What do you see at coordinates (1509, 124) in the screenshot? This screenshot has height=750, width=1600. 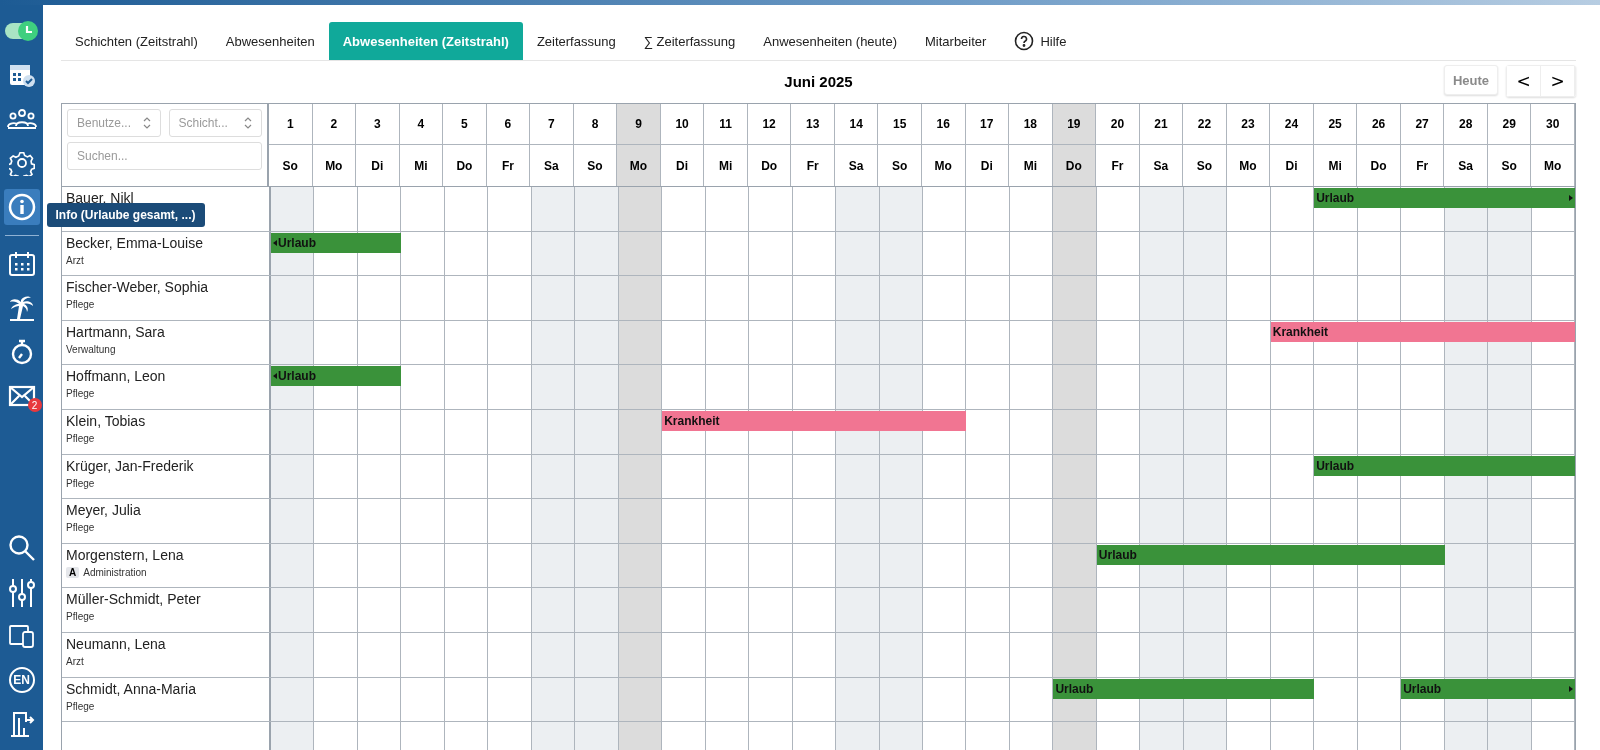 I see `date-cell: 29` at bounding box center [1509, 124].